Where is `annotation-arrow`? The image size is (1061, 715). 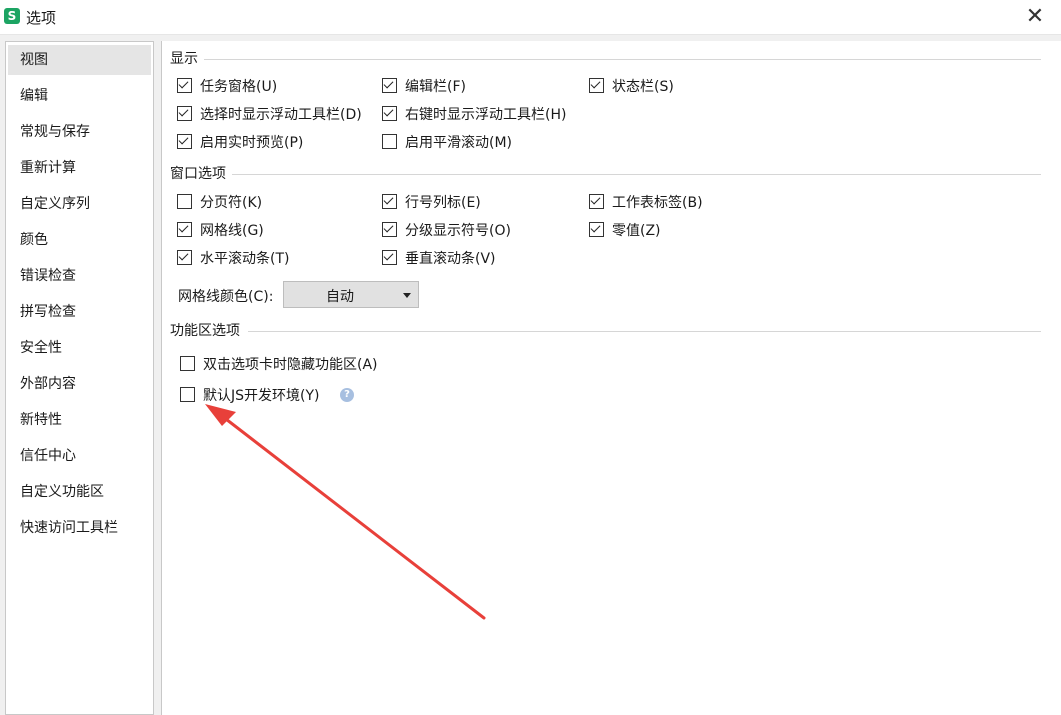
annotation-arrow is located at coordinates (345, 512).